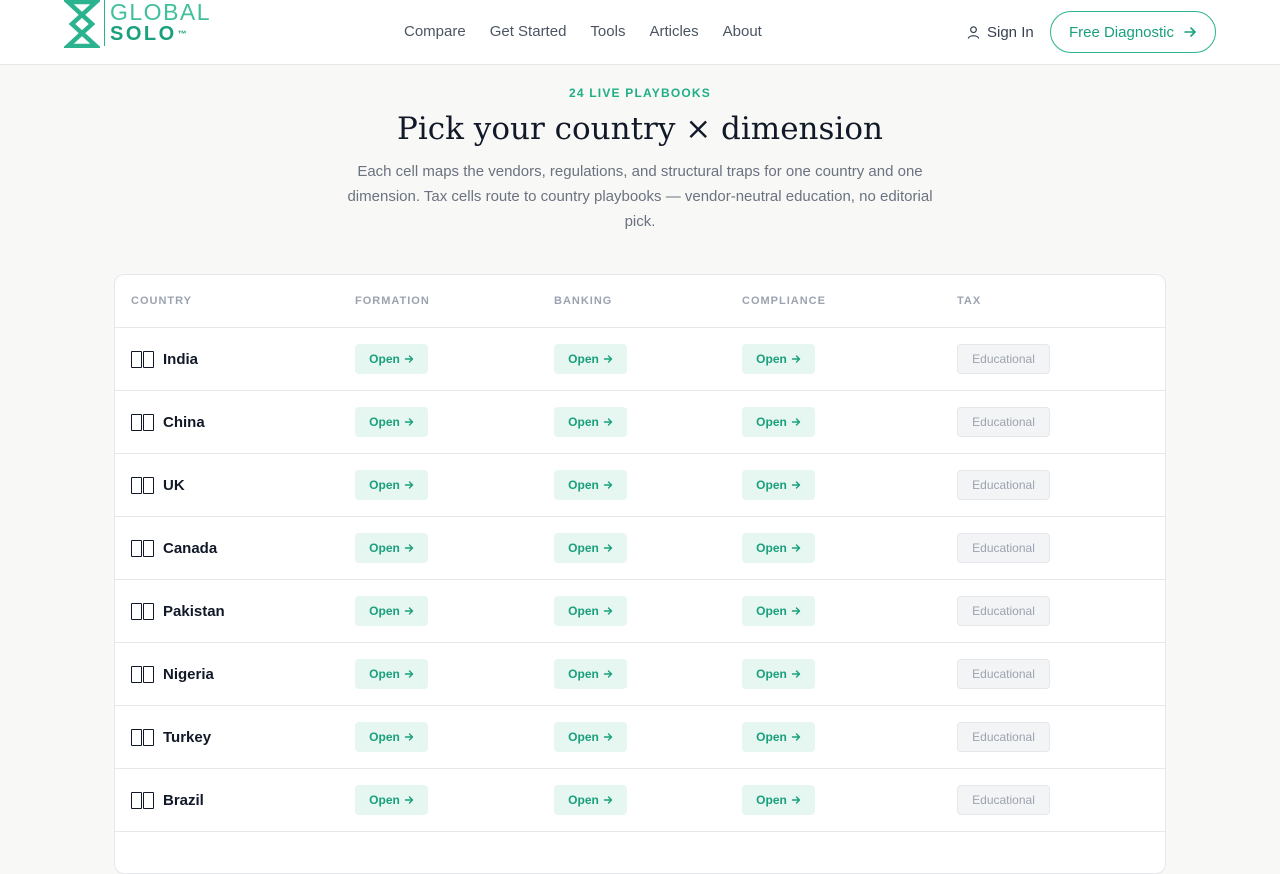 Image resolution: width=1280 pixels, height=874 pixels. What do you see at coordinates (640, 548) in the screenshot?
I see `table-row: Canada Open Open Open Educational` at bounding box center [640, 548].